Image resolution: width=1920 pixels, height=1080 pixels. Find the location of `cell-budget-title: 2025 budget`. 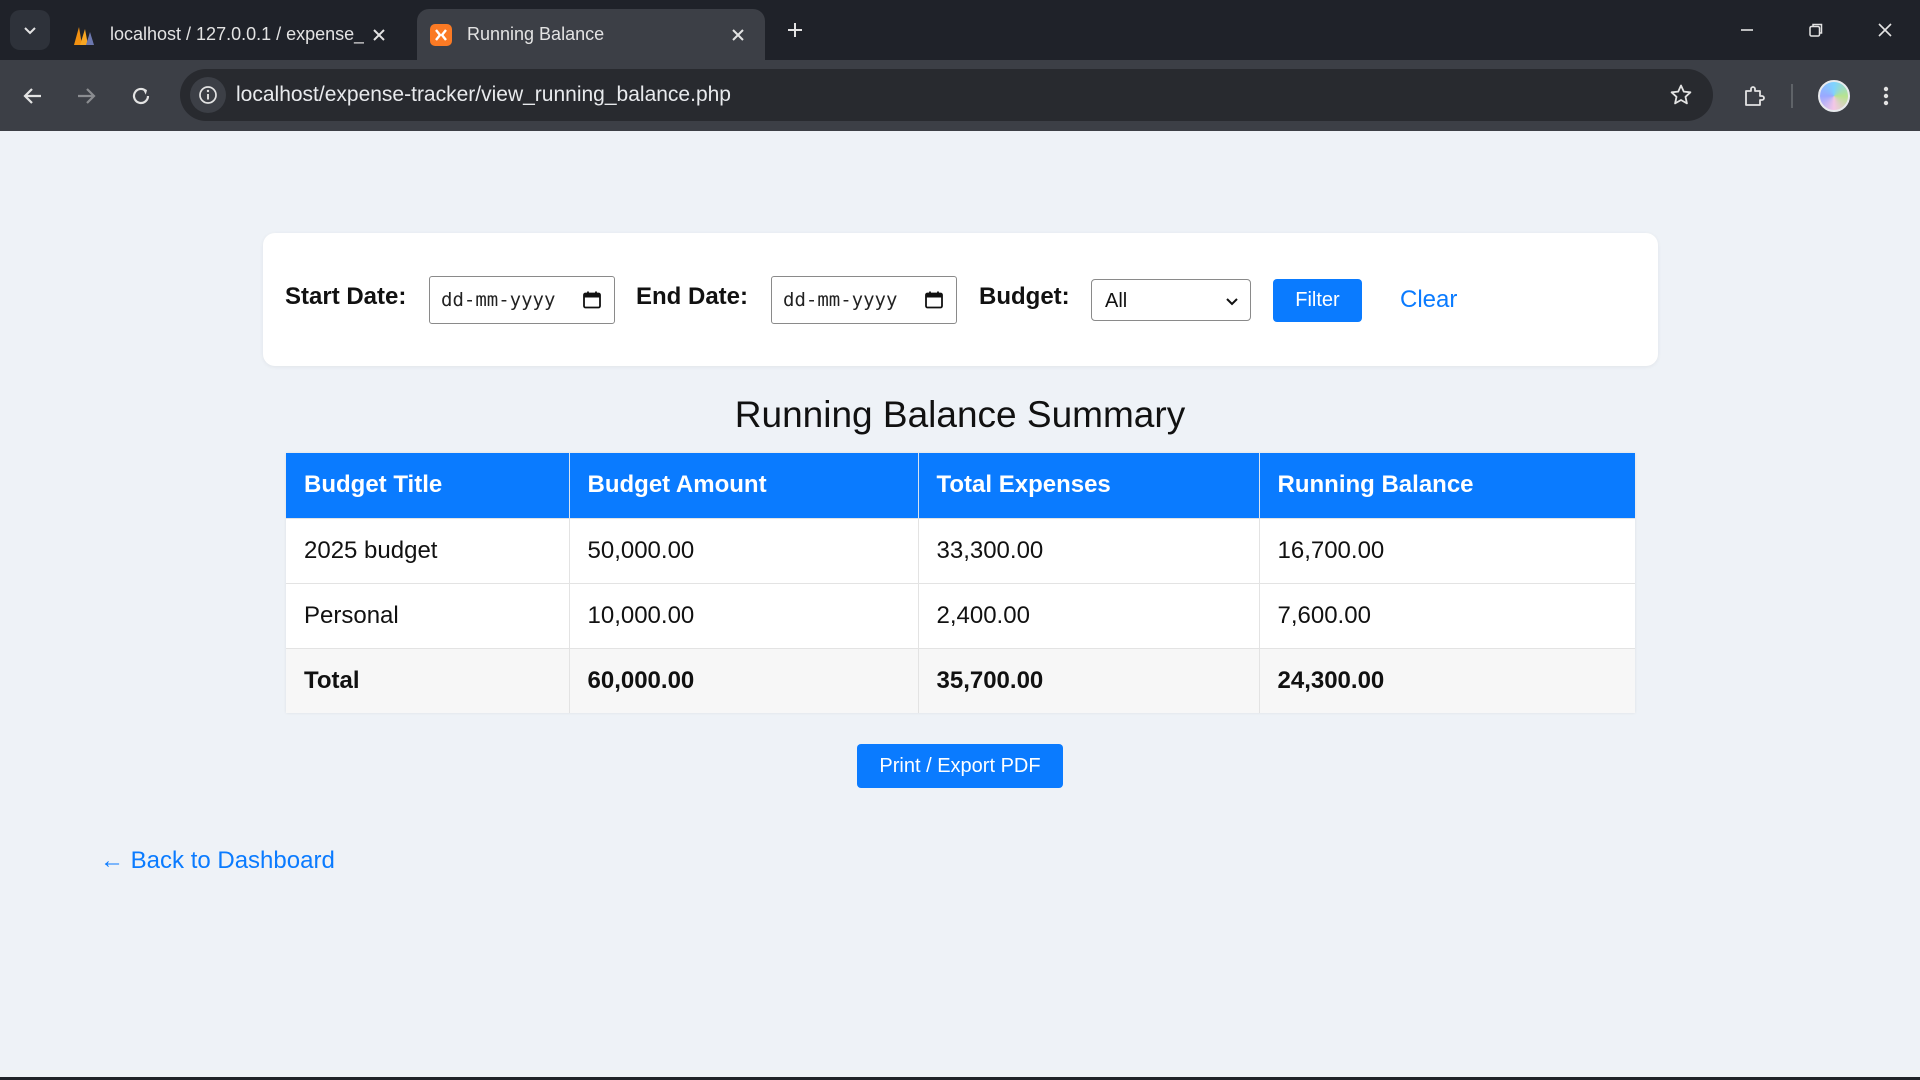

cell-budget-title: 2025 budget is located at coordinates (428, 550).